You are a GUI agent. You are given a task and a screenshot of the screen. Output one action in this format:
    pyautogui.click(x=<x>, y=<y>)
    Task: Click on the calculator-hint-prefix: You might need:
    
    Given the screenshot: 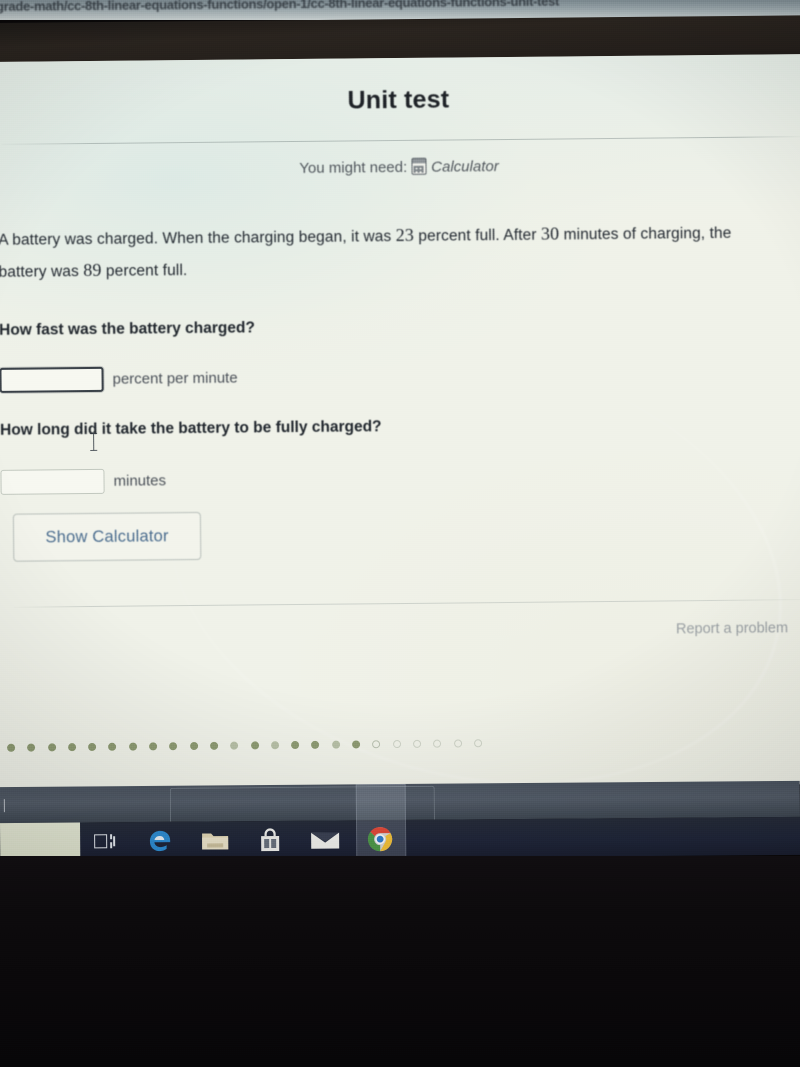 What is the action you would take?
    pyautogui.click(x=353, y=167)
    